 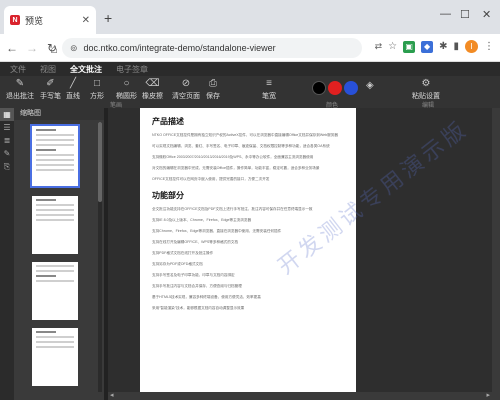 What do you see at coordinates (186, 89) in the screenshot?
I see `clear-page-button: ⊘ 清空页面` at bounding box center [186, 89].